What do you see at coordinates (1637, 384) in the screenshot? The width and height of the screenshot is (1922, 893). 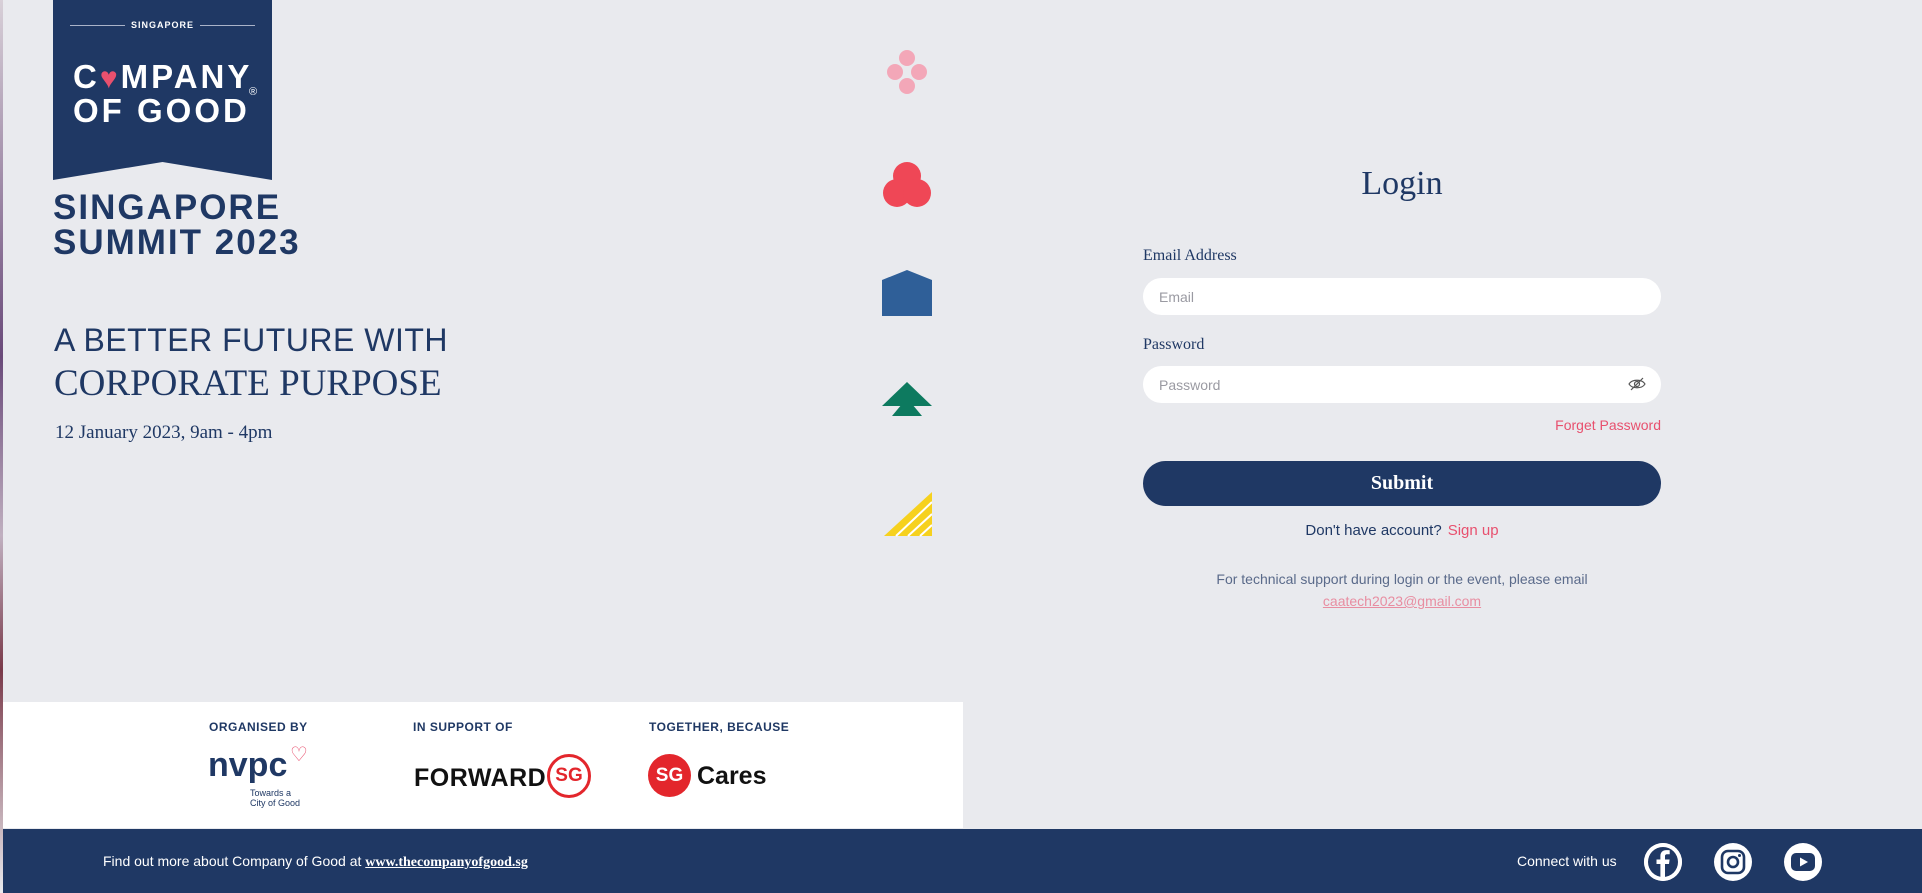 I see `eye-hidden-icon` at bounding box center [1637, 384].